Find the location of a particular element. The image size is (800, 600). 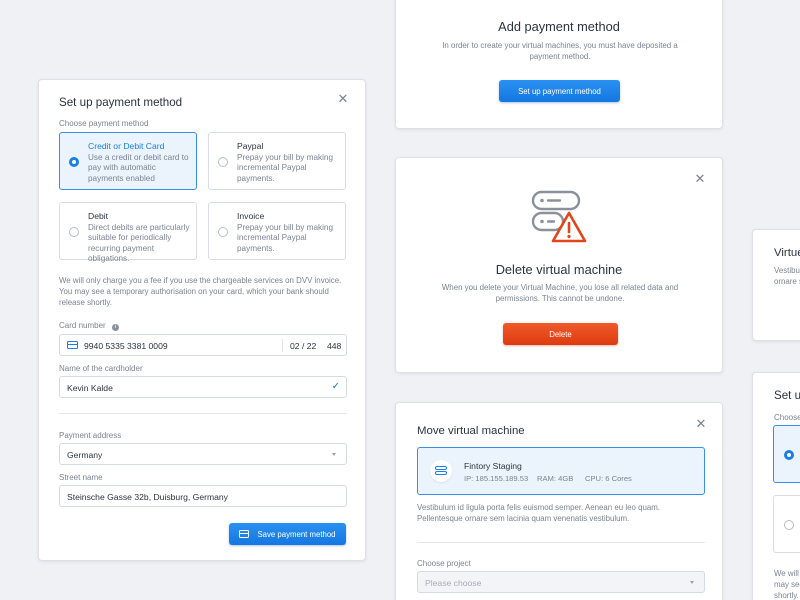

set-up-payment-button: Set up payment method is located at coordinates (559, 91).